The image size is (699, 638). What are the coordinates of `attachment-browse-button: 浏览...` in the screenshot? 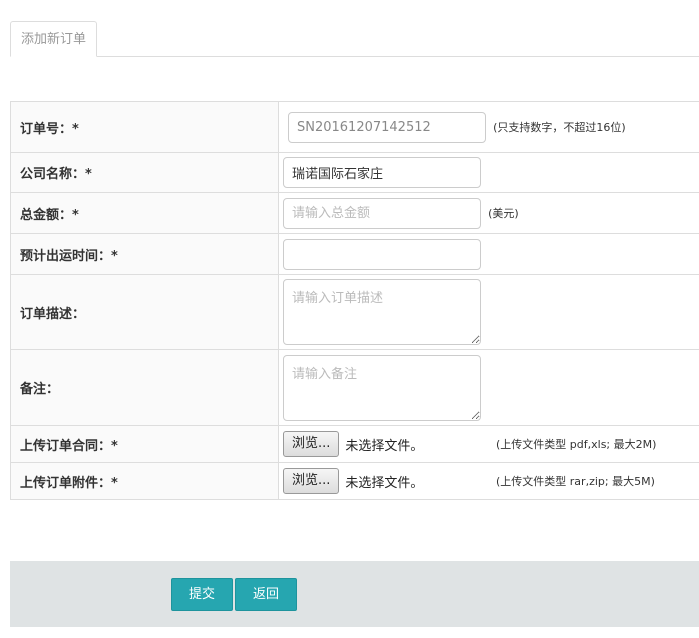 It's located at (311, 481).